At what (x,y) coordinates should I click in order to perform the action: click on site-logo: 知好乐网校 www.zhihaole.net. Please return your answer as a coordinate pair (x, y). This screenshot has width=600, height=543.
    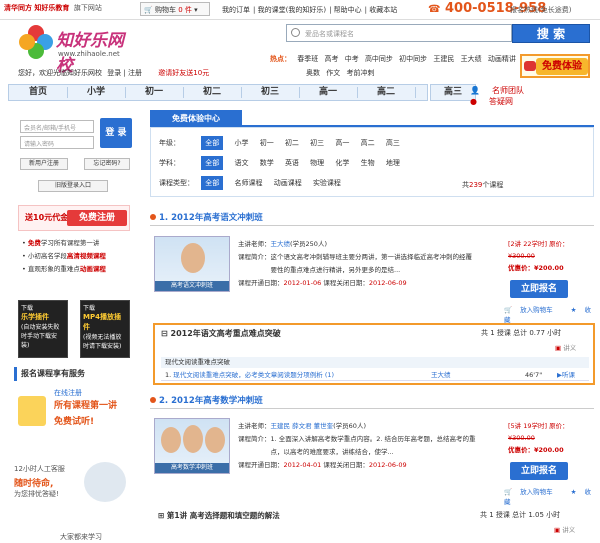
    Looking at the image, I should click on (78, 49).